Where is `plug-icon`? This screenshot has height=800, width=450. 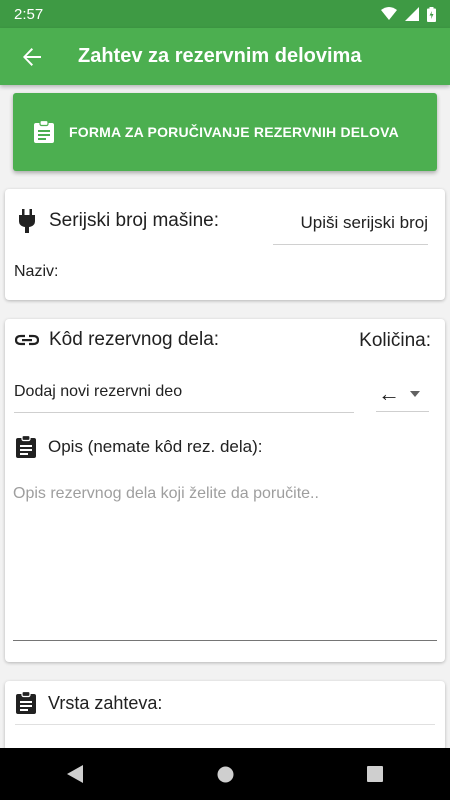 plug-icon is located at coordinates (27, 221).